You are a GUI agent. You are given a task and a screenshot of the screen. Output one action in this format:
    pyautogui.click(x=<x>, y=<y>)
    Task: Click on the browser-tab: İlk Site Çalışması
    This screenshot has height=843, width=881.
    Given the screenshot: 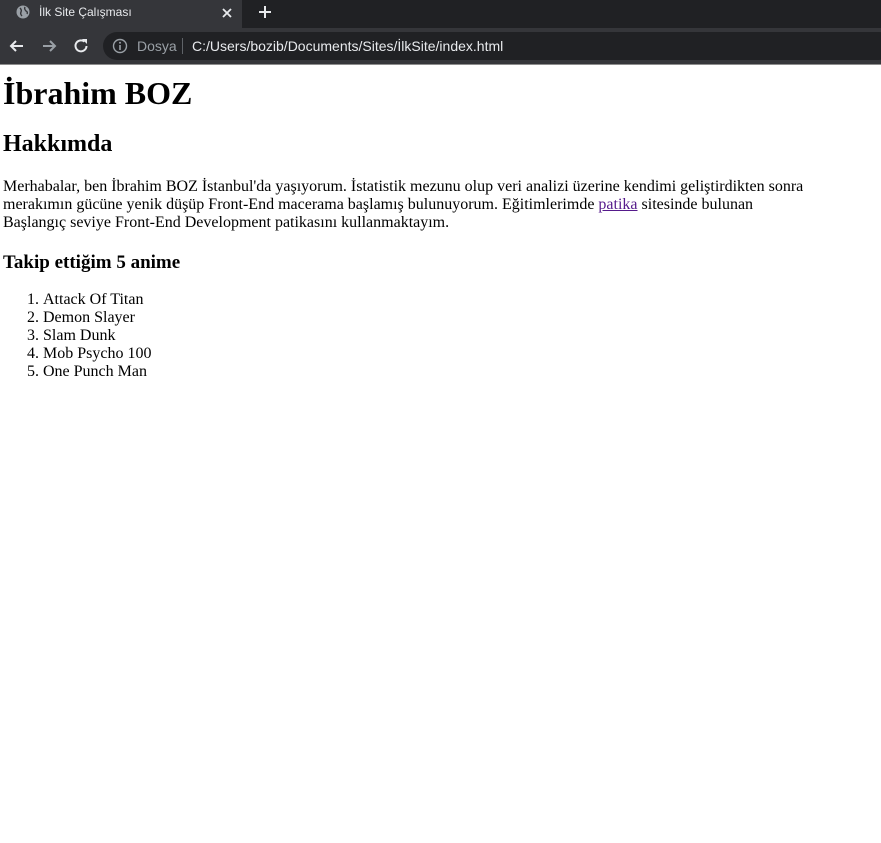 What is the action you would take?
    pyautogui.click(x=121, y=14)
    